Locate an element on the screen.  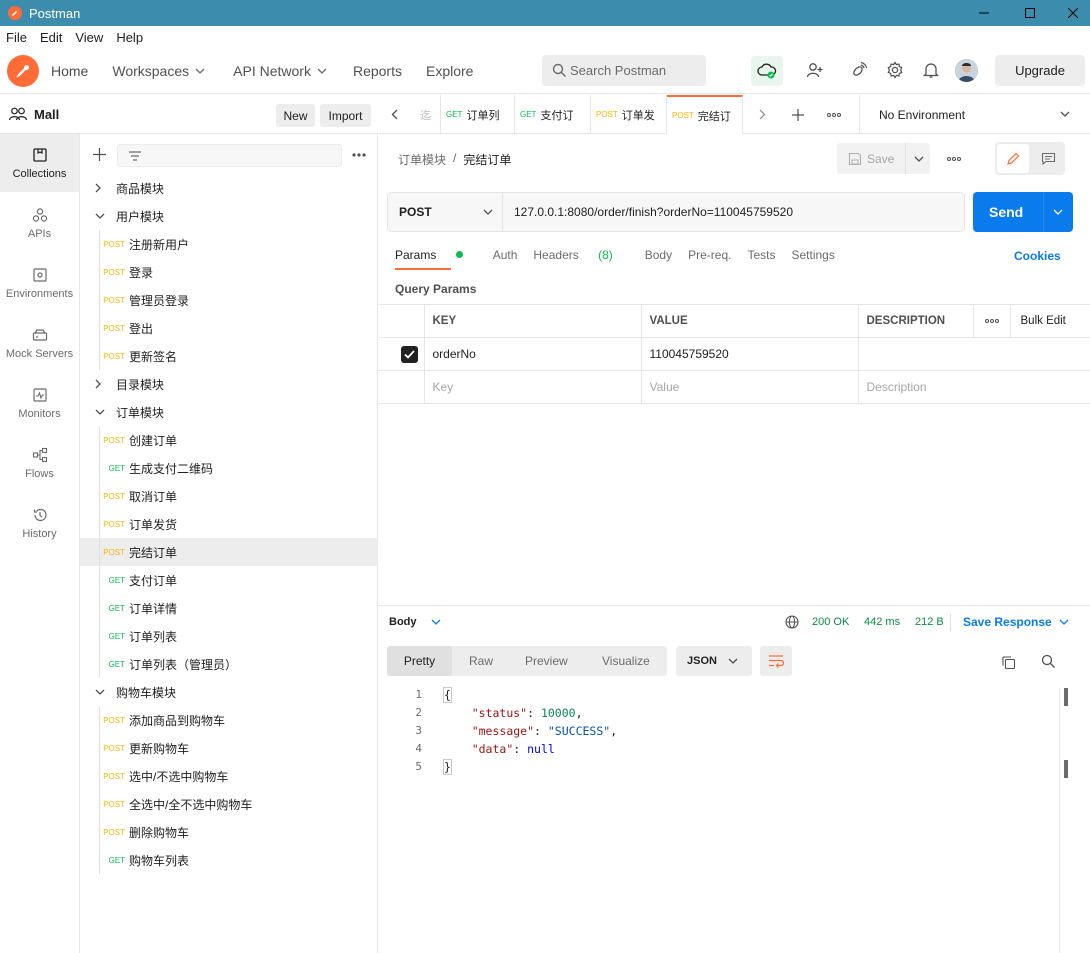
request-tab: GET 订单列 is located at coordinates (478, 114).